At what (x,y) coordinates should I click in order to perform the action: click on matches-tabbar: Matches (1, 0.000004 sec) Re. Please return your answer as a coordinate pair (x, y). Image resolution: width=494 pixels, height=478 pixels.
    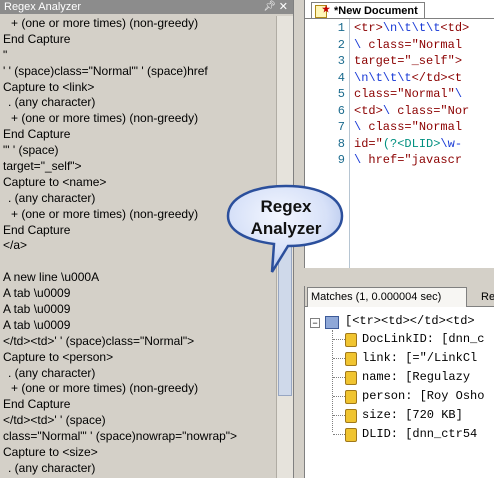
    Looking at the image, I should click on (399, 296).